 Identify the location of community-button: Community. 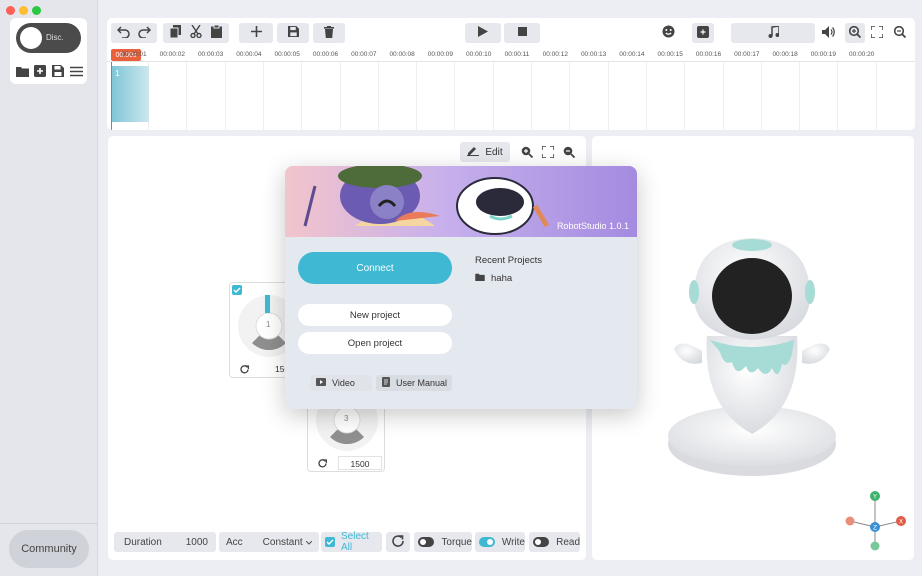
(49, 549).